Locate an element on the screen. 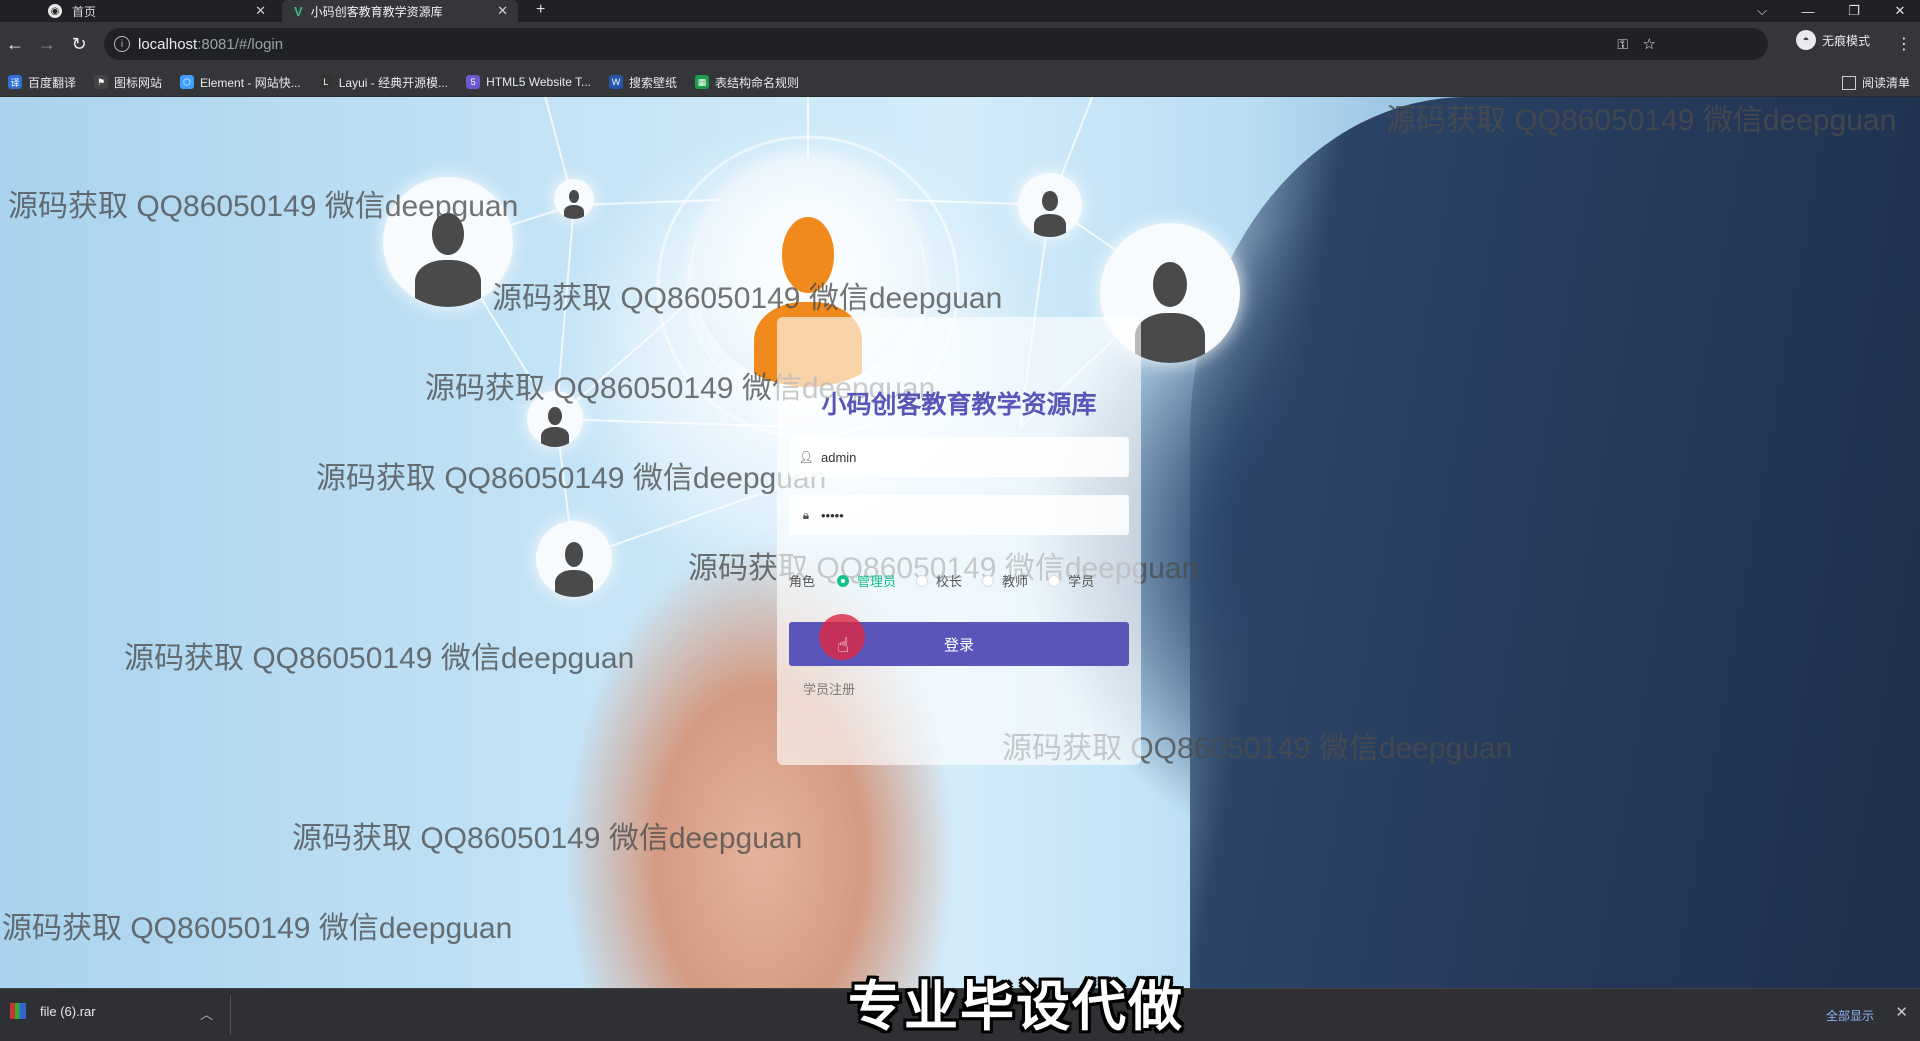 The height and width of the screenshot is (1041, 1920). role-radio-student: 学员 is located at coordinates (1071, 580).